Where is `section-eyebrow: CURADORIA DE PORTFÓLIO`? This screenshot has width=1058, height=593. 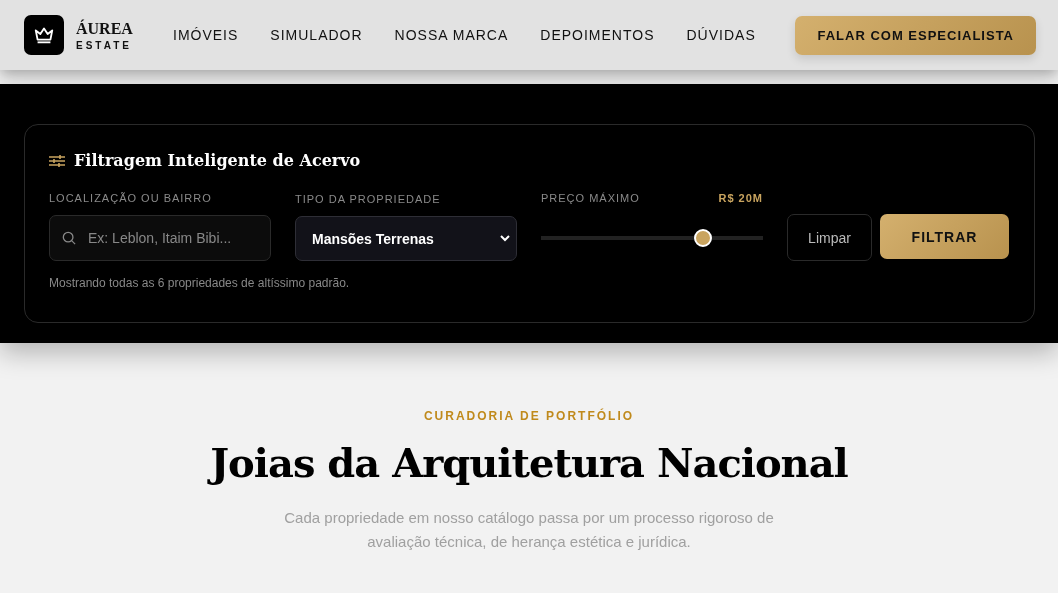 section-eyebrow: CURADORIA DE PORTFÓLIO is located at coordinates (529, 416).